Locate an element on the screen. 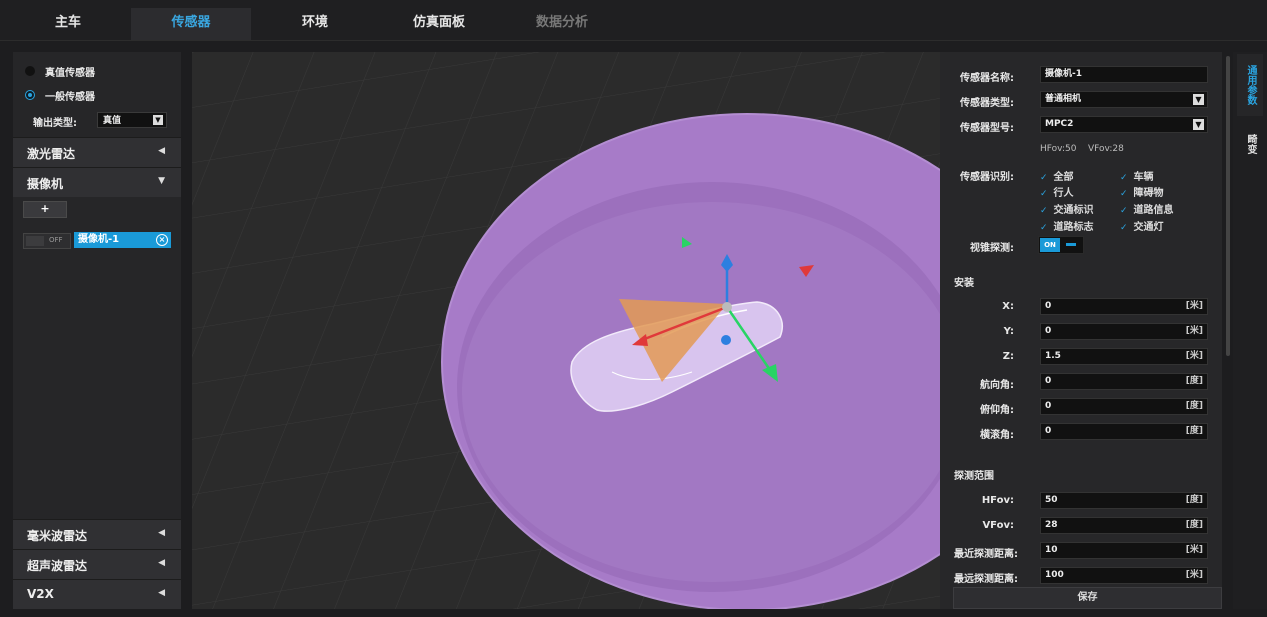 The image size is (1267, 617). min-range-label: 最近探测距离: is located at coordinates (986, 554).